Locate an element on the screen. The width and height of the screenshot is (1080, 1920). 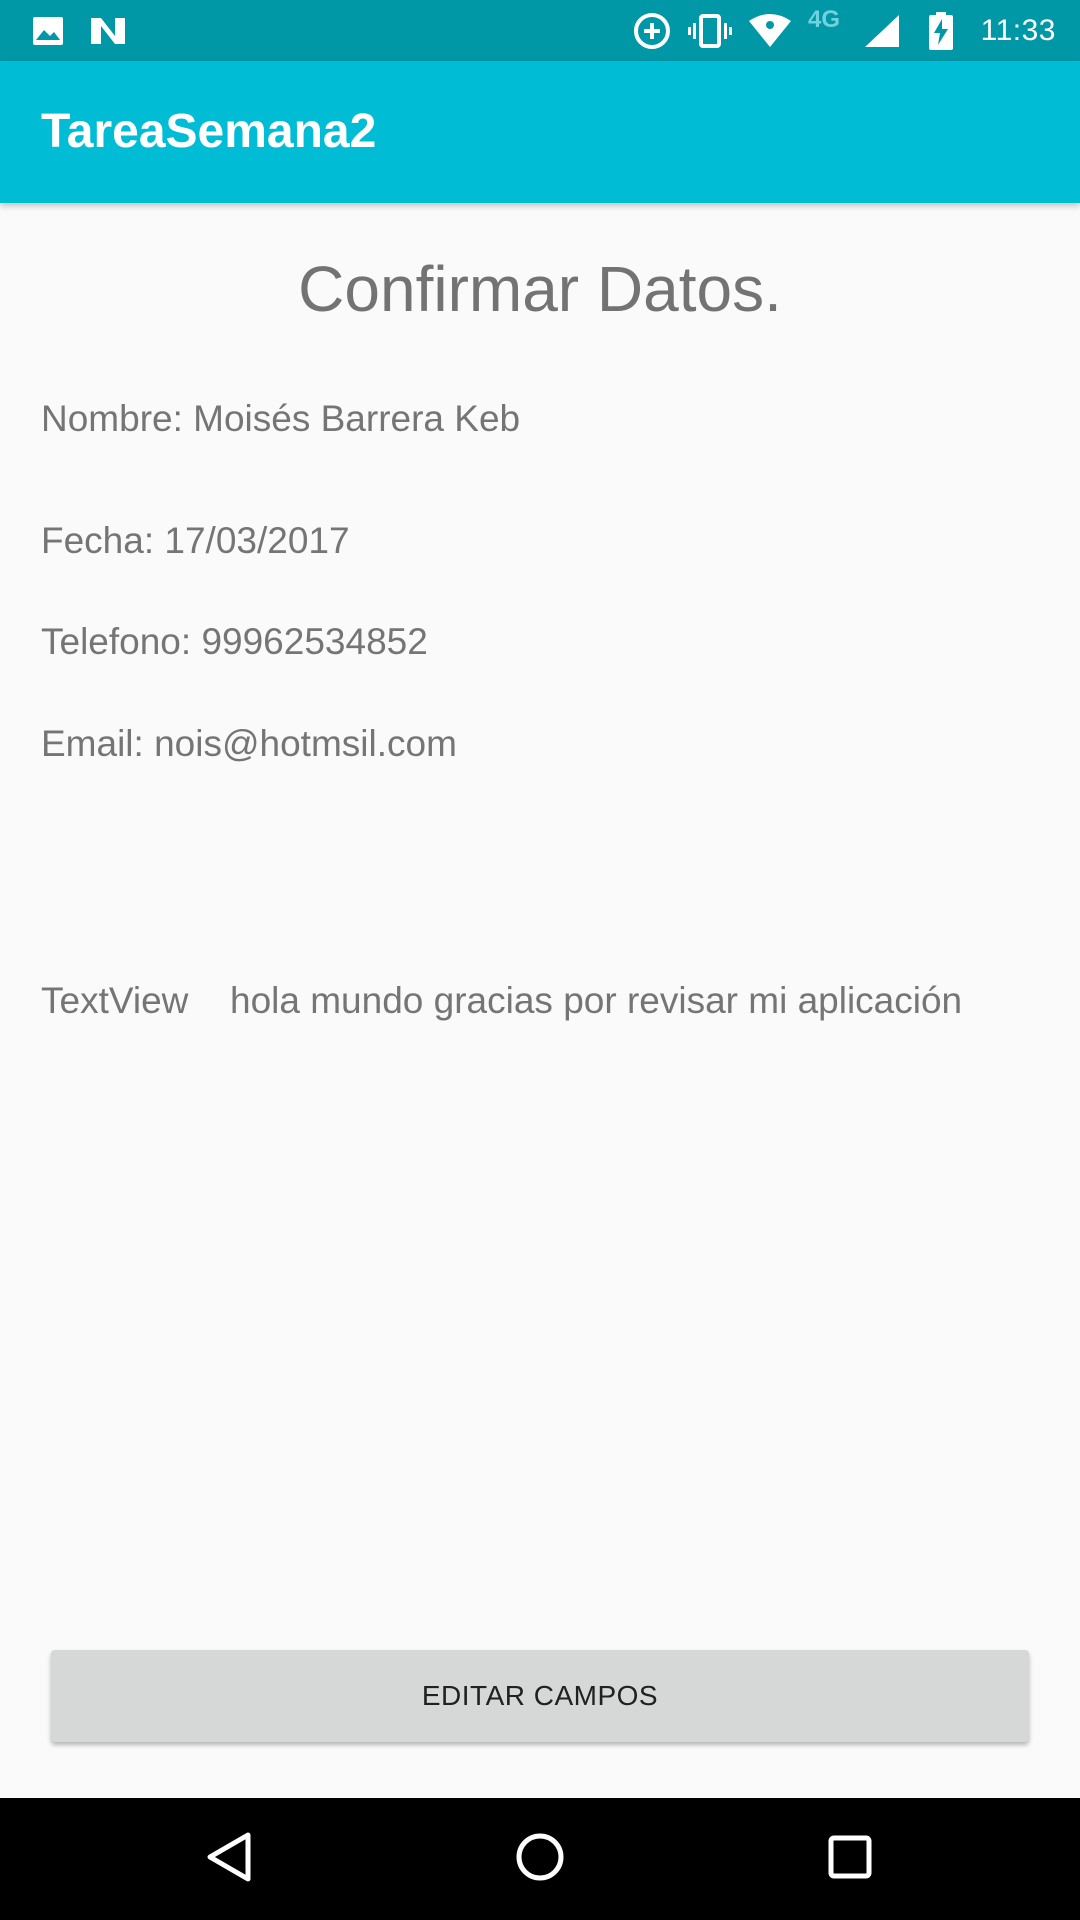
page-title: Confirmar Datos. is located at coordinates (540, 289).